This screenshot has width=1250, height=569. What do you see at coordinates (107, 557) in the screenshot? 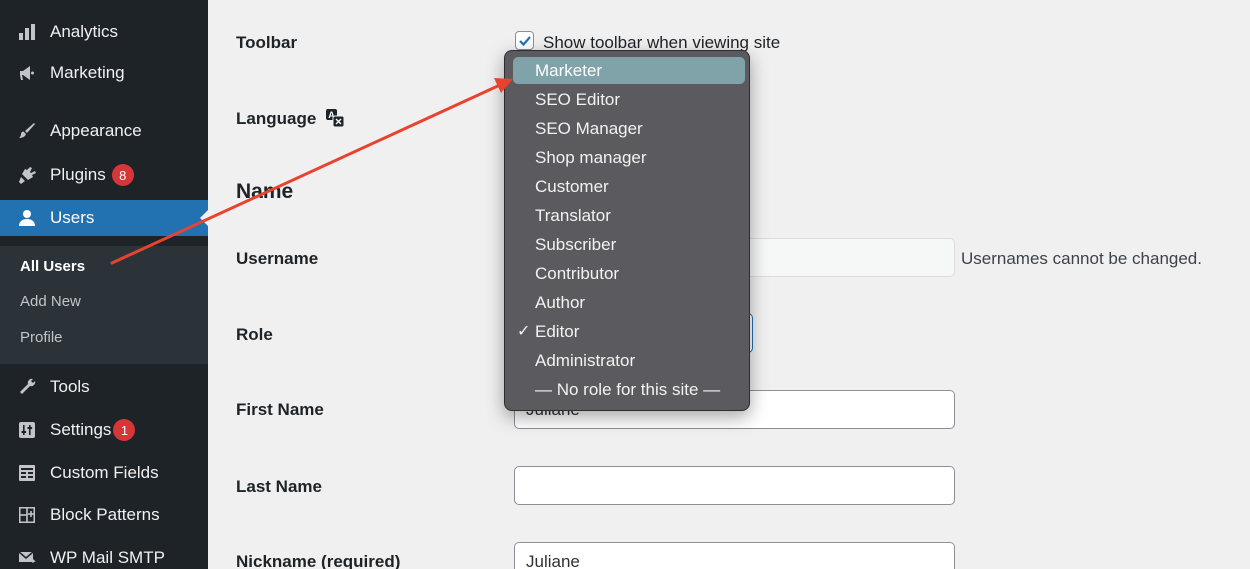
I see `sidebar-item-label: WP Mail SMTP` at bounding box center [107, 557].